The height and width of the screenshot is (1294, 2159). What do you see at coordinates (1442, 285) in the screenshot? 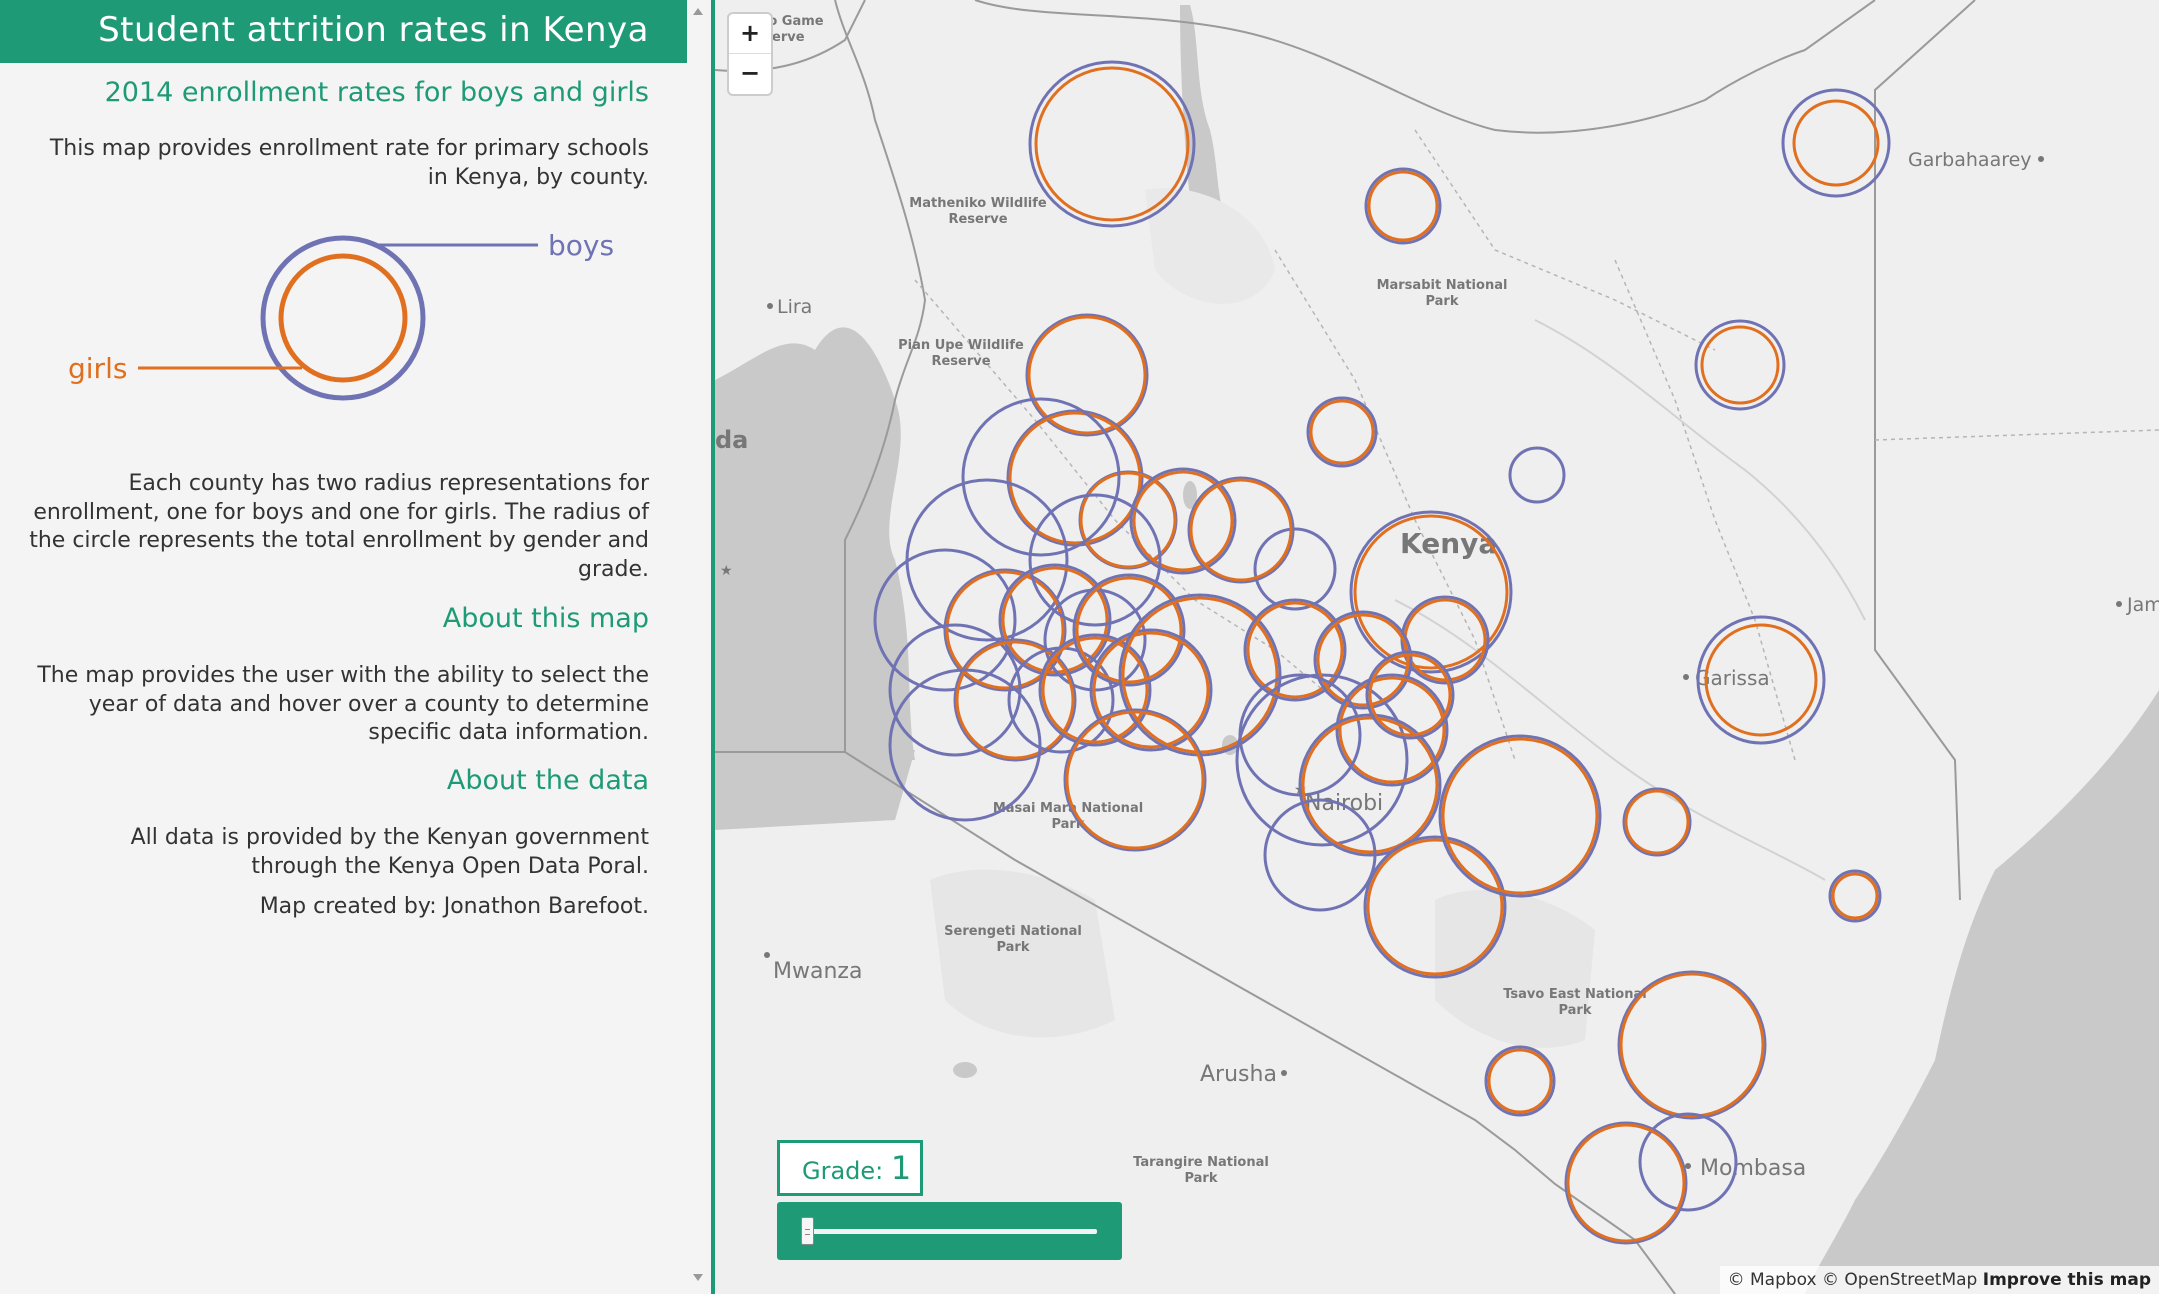
I see `marsabit-label-1: Marsabit National` at bounding box center [1442, 285].